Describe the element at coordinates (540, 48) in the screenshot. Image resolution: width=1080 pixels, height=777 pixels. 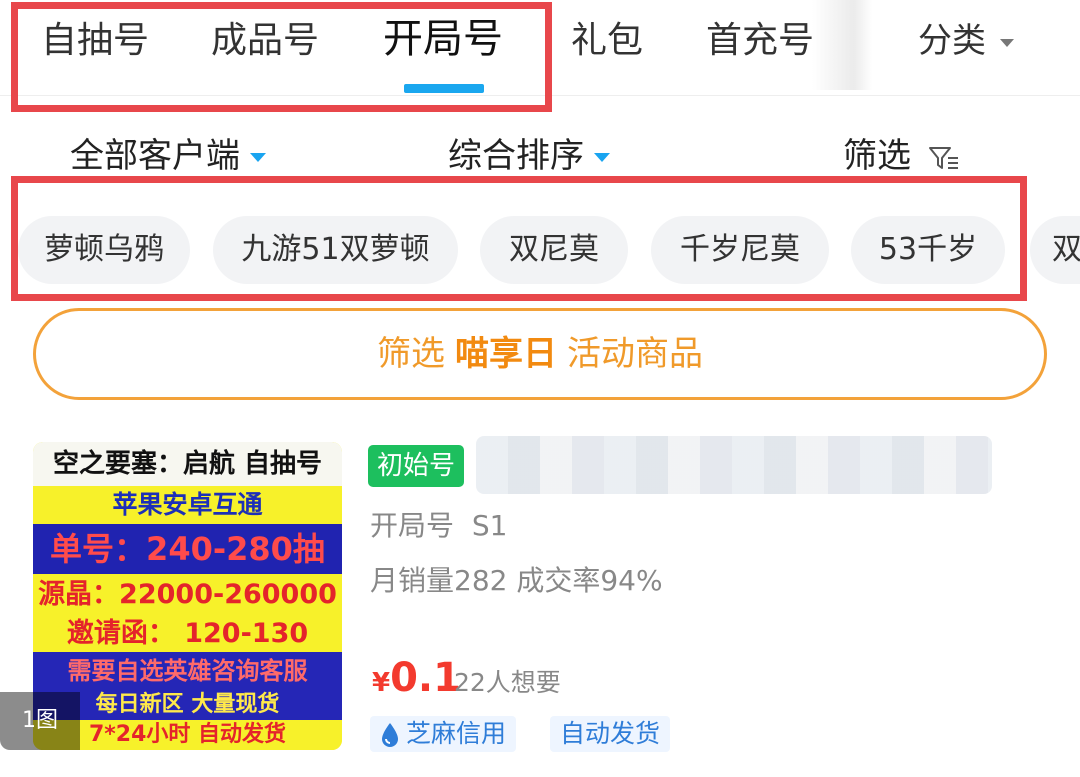
I see `category-tab-bar: 自抽号 成品号 开局号 礼包 首充号 分类` at that location.